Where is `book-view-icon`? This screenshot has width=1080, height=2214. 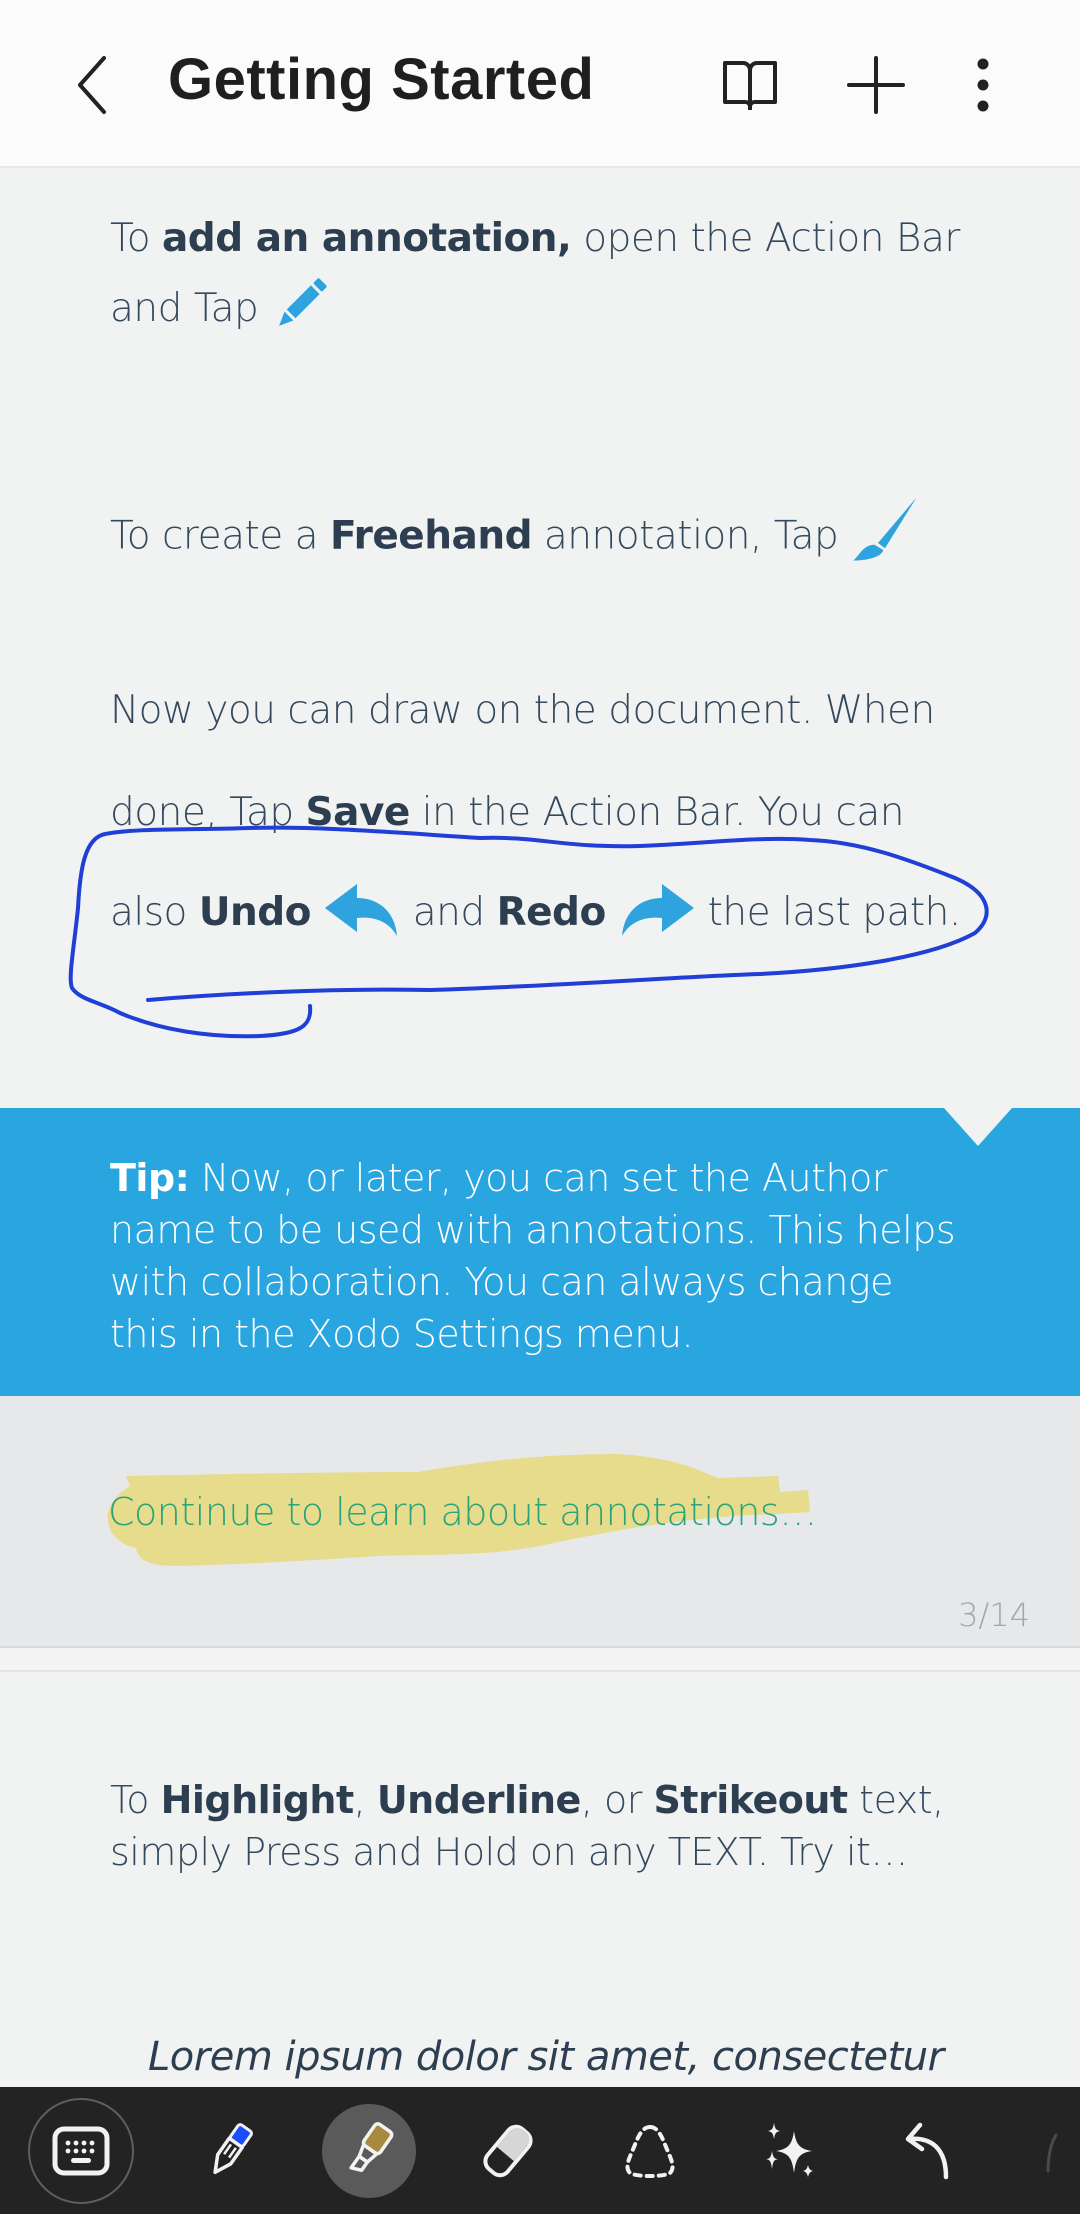 book-view-icon is located at coordinates (750, 85).